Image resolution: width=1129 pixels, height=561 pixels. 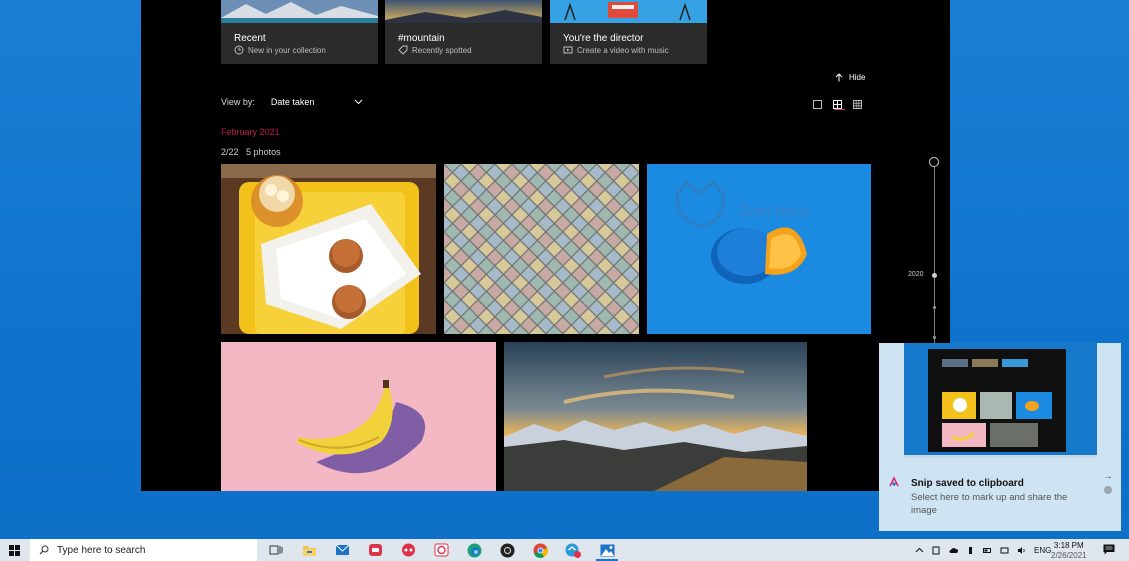 What do you see at coordinates (628, 11) in the screenshot?
I see `director-thumbnail` at bounding box center [628, 11].